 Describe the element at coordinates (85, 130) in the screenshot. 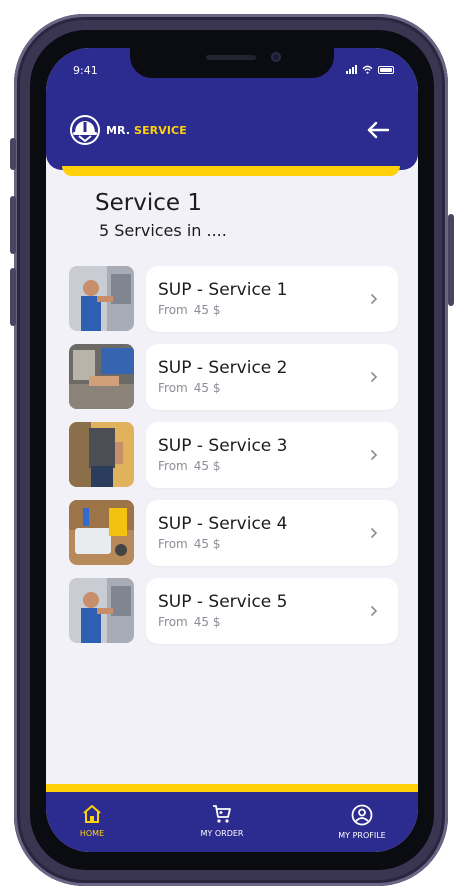

I see `helmet-logo-icon` at that location.